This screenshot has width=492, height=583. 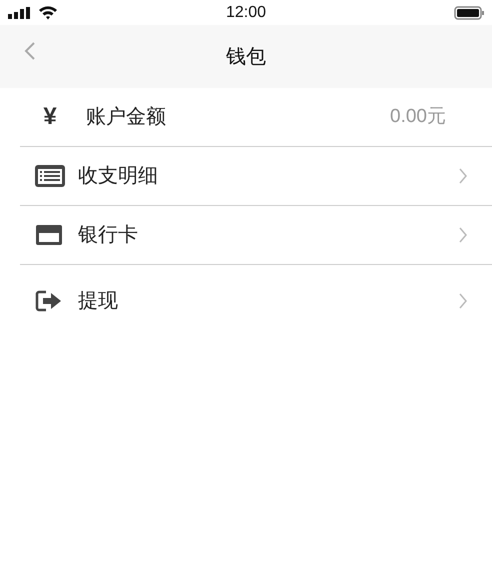 I want to click on list-icon, so click(x=50, y=176).